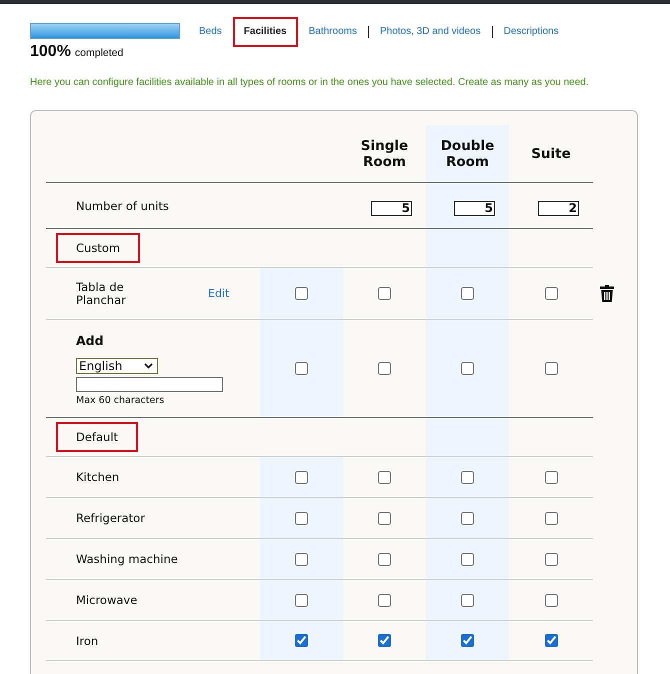  What do you see at coordinates (310, 82) in the screenshot?
I see `intro-text: Here you can configure facilities available in all types of rooms or in the ones you have selected. Create as many as you need.` at bounding box center [310, 82].